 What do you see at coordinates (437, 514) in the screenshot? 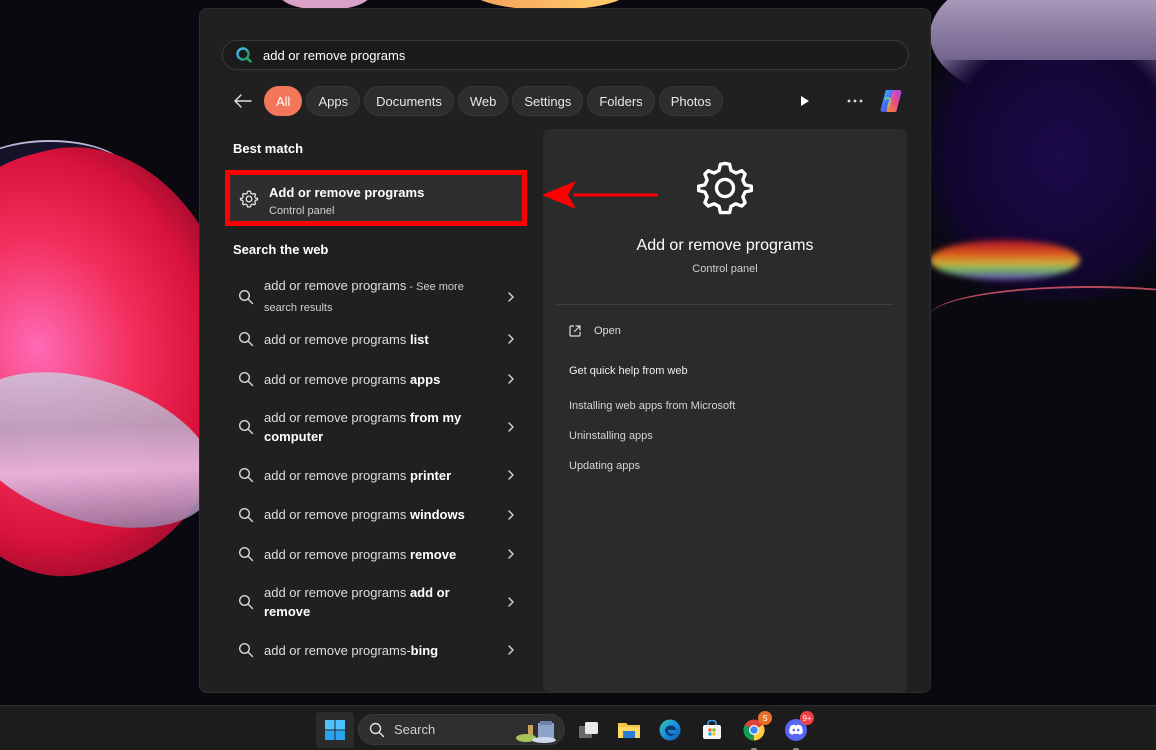
I see `web-result-suggestion: windows` at bounding box center [437, 514].